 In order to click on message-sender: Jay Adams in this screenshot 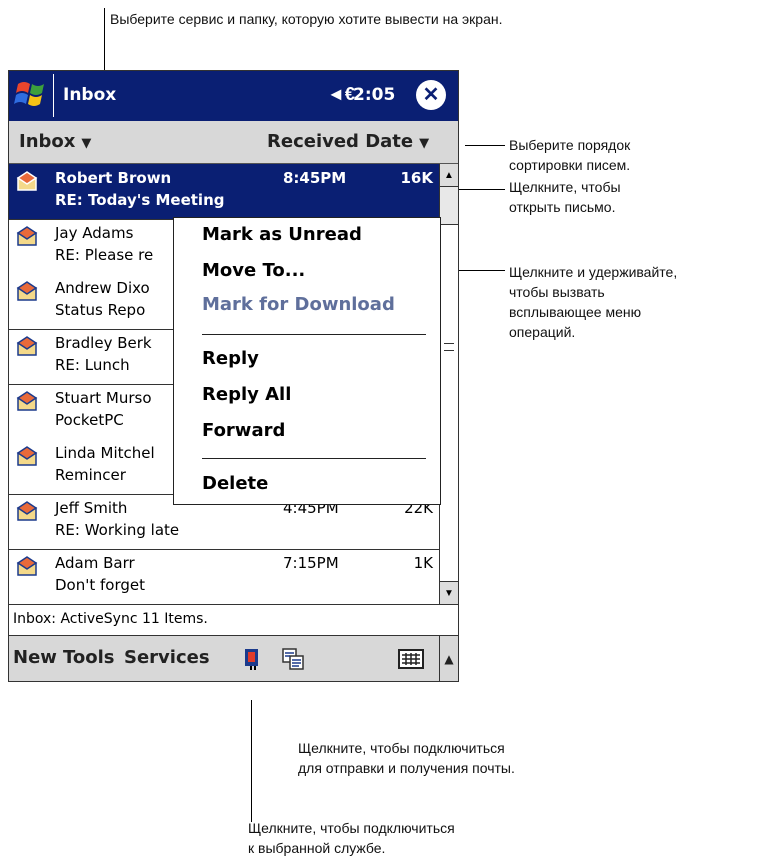, I will do `click(94, 233)`.